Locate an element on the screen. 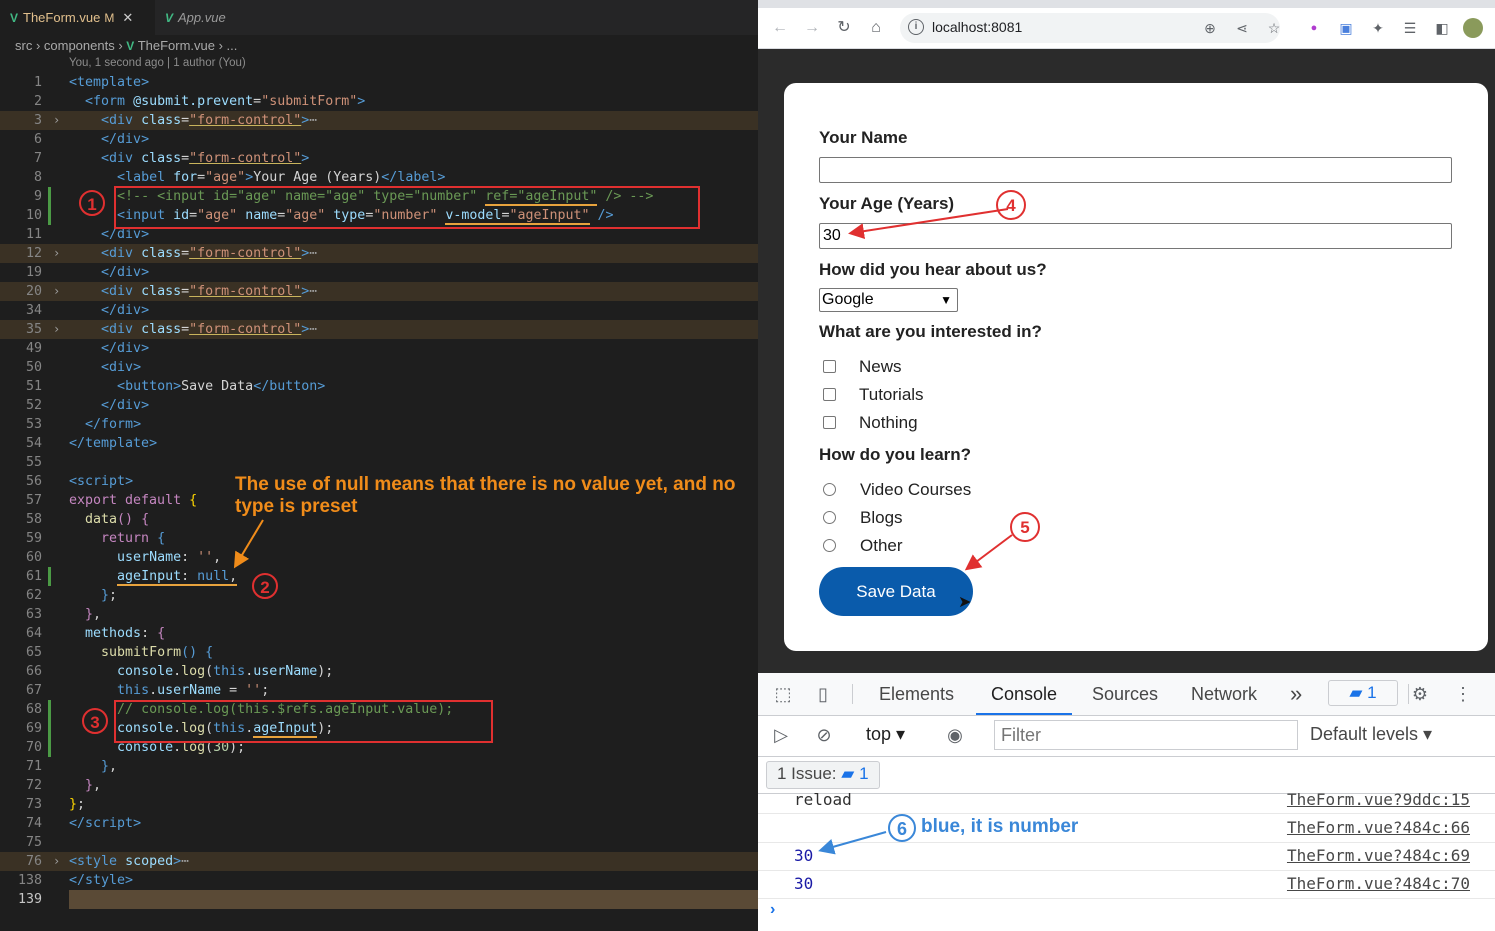 This screenshot has height=931, width=1495. console-filter-input: Filter is located at coordinates (1146, 735).